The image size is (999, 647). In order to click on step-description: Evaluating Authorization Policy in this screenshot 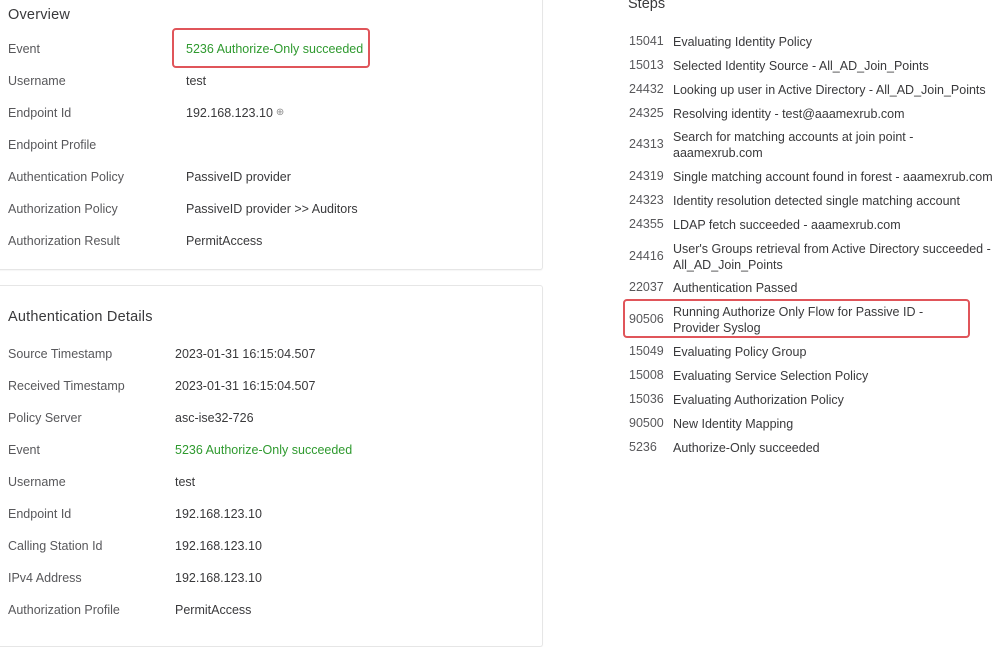, I will do `click(758, 400)`.